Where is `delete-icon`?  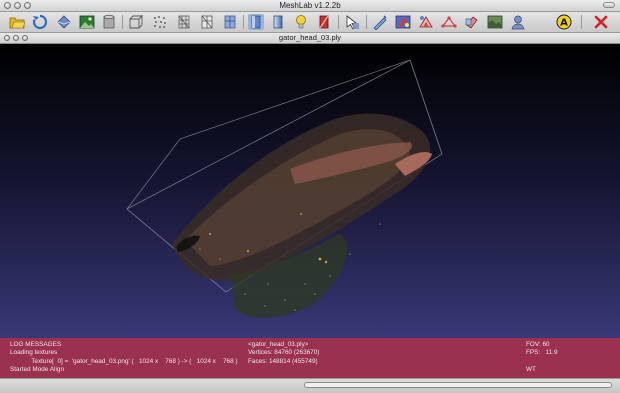 delete-icon is located at coordinates (601, 22).